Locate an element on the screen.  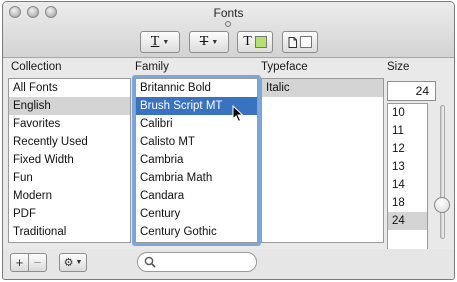
text-color-swatch is located at coordinates (260, 42).